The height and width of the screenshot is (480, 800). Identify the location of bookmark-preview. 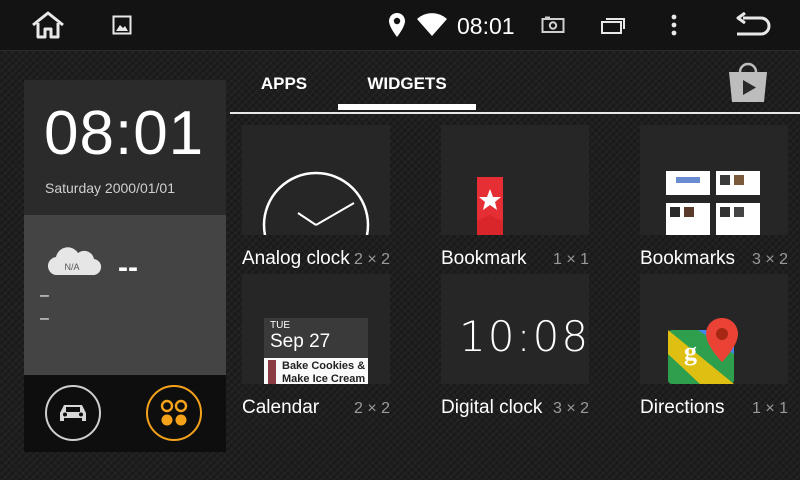
(515, 180).